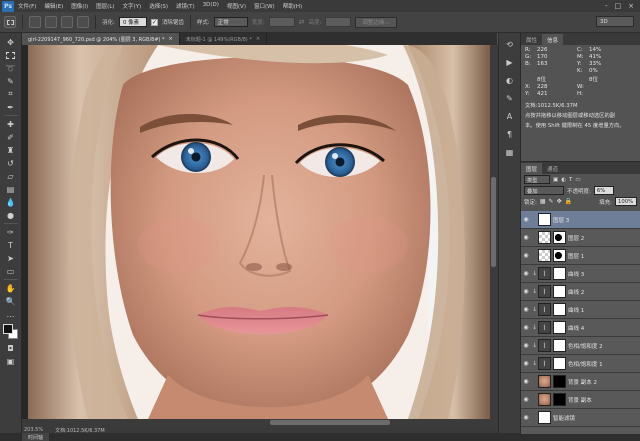 This screenshot has height=441, width=640. Describe the element at coordinates (11, 189) in the screenshot. I see `gradient-tool-icon: ▤` at that location.